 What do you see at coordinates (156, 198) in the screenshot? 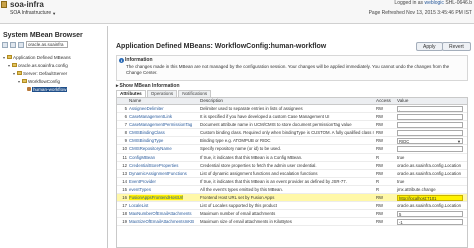
I see `attribute-name-link: FusionAppsFrontendHostUrl` at bounding box center [156, 198].